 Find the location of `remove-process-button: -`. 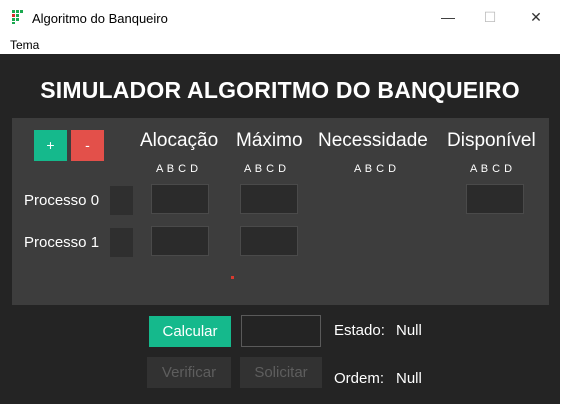

remove-process-button: - is located at coordinates (87, 145).